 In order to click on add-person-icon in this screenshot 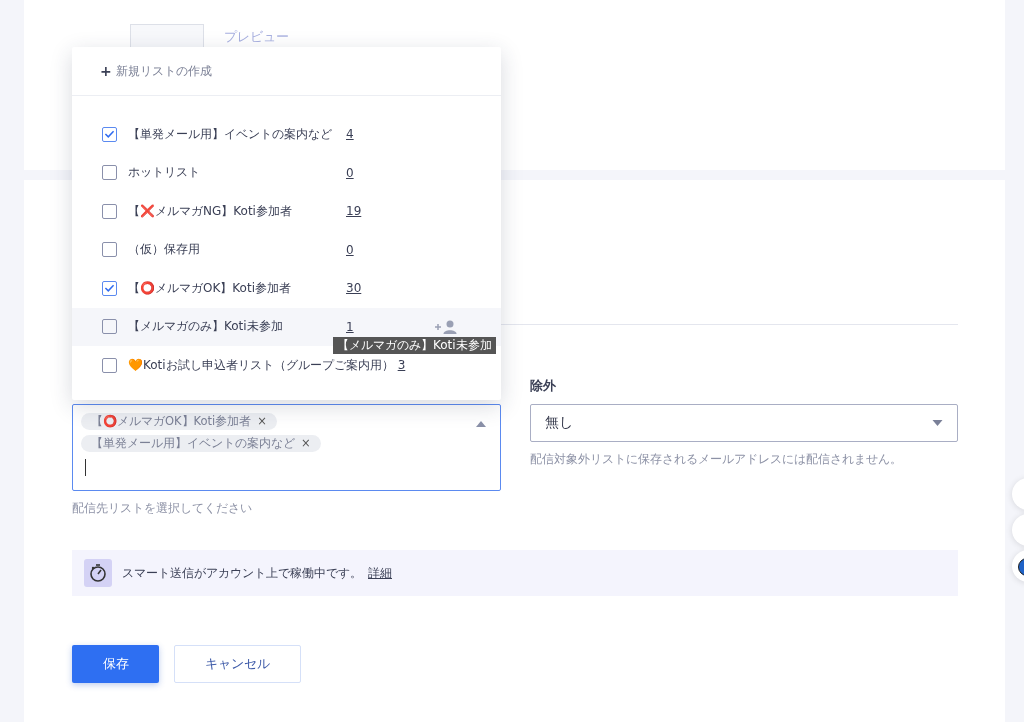, I will do `click(446, 326)`.